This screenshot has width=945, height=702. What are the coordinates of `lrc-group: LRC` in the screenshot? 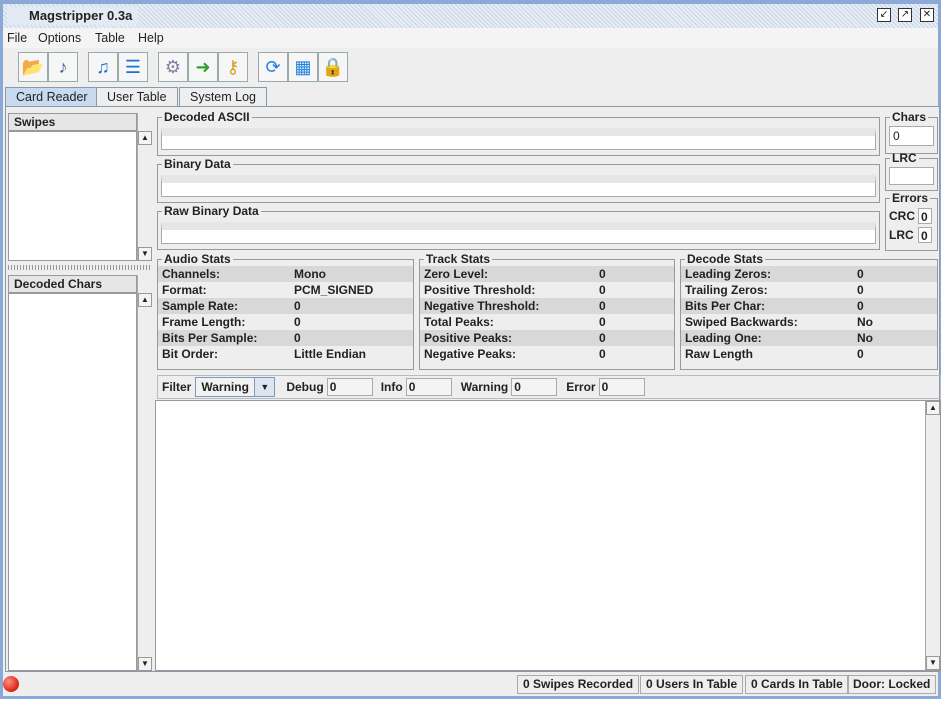 It's located at (911, 171).